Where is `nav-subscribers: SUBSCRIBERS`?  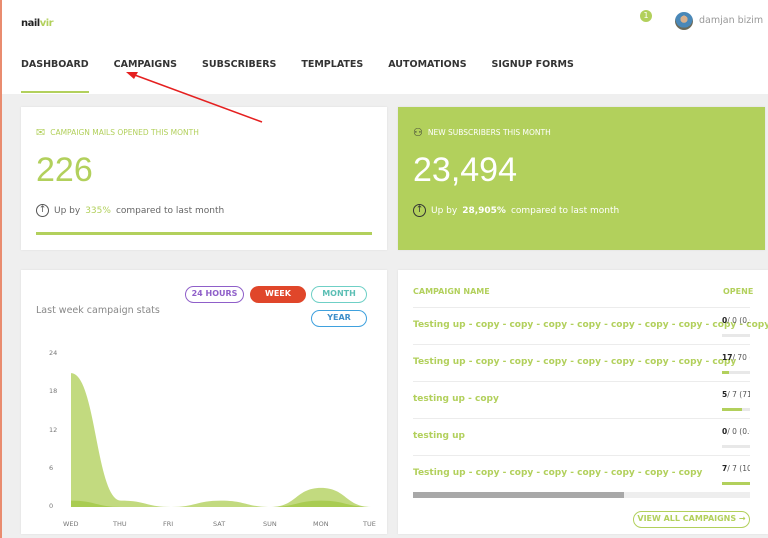
nav-subscribers: SUBSCRIBERS is located at coordinates (239, 64).